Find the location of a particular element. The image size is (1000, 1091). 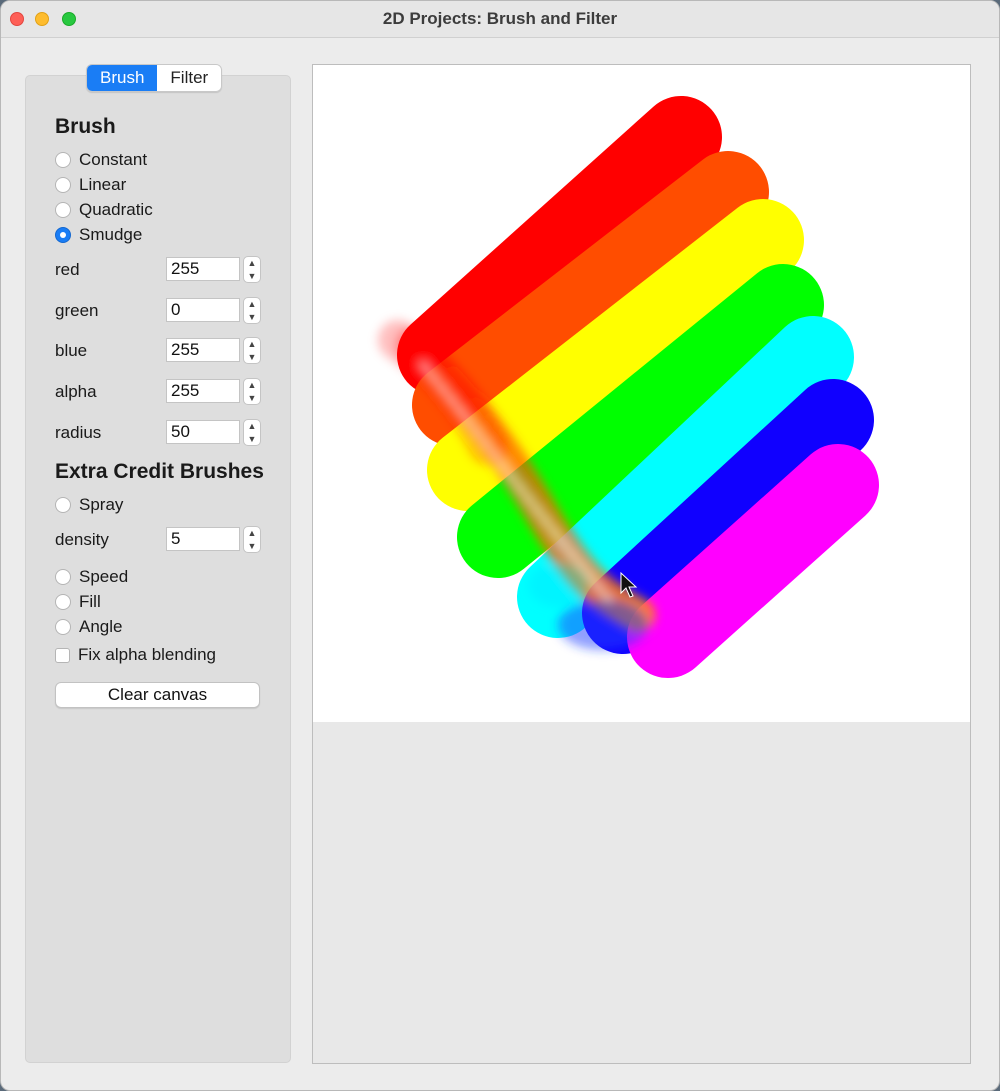

red-stepper: ▲ ▼ is located at coordinates (252, 269).